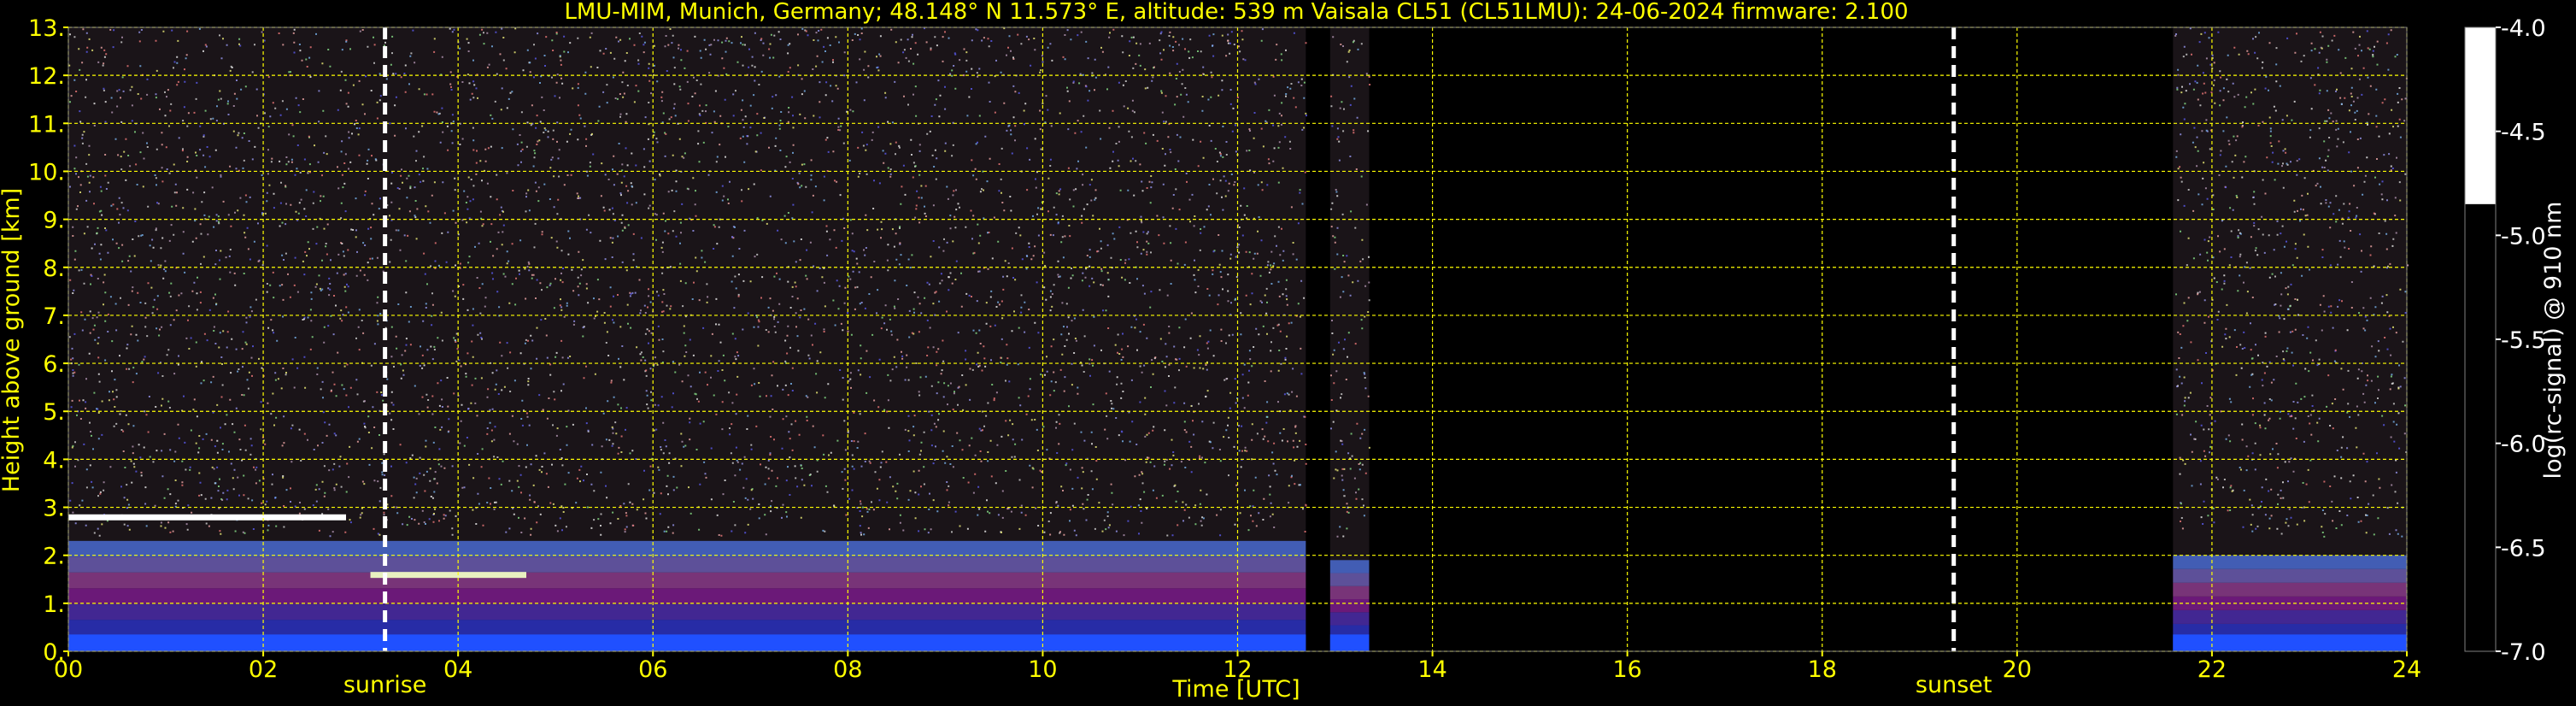  Describe the element at coordinates (12, 340) in the screenshot. I see `y-axis-label: Height above ground [km]` at that location.